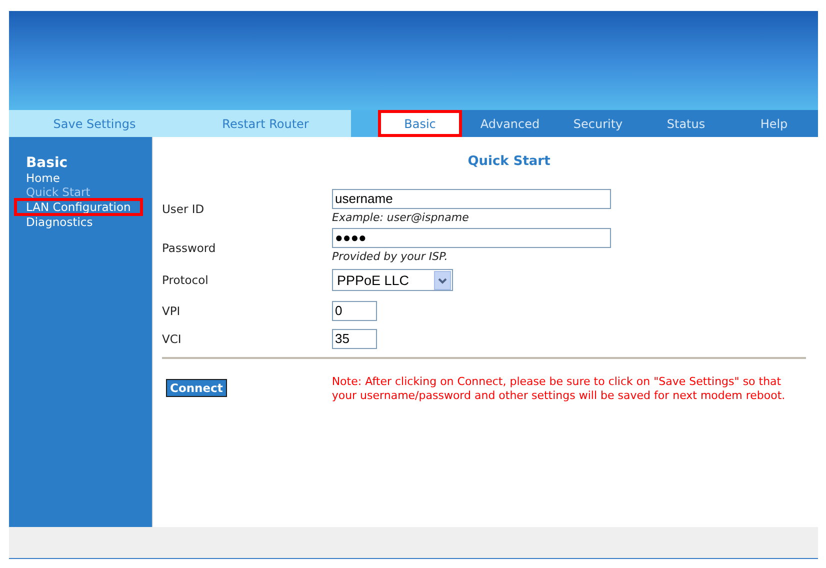 The height and width of the screenshot is (568, 826). Describe the element at coordinates (58, 192) in the screenshot. I see `sidebar-item: Quick Start` at that location.